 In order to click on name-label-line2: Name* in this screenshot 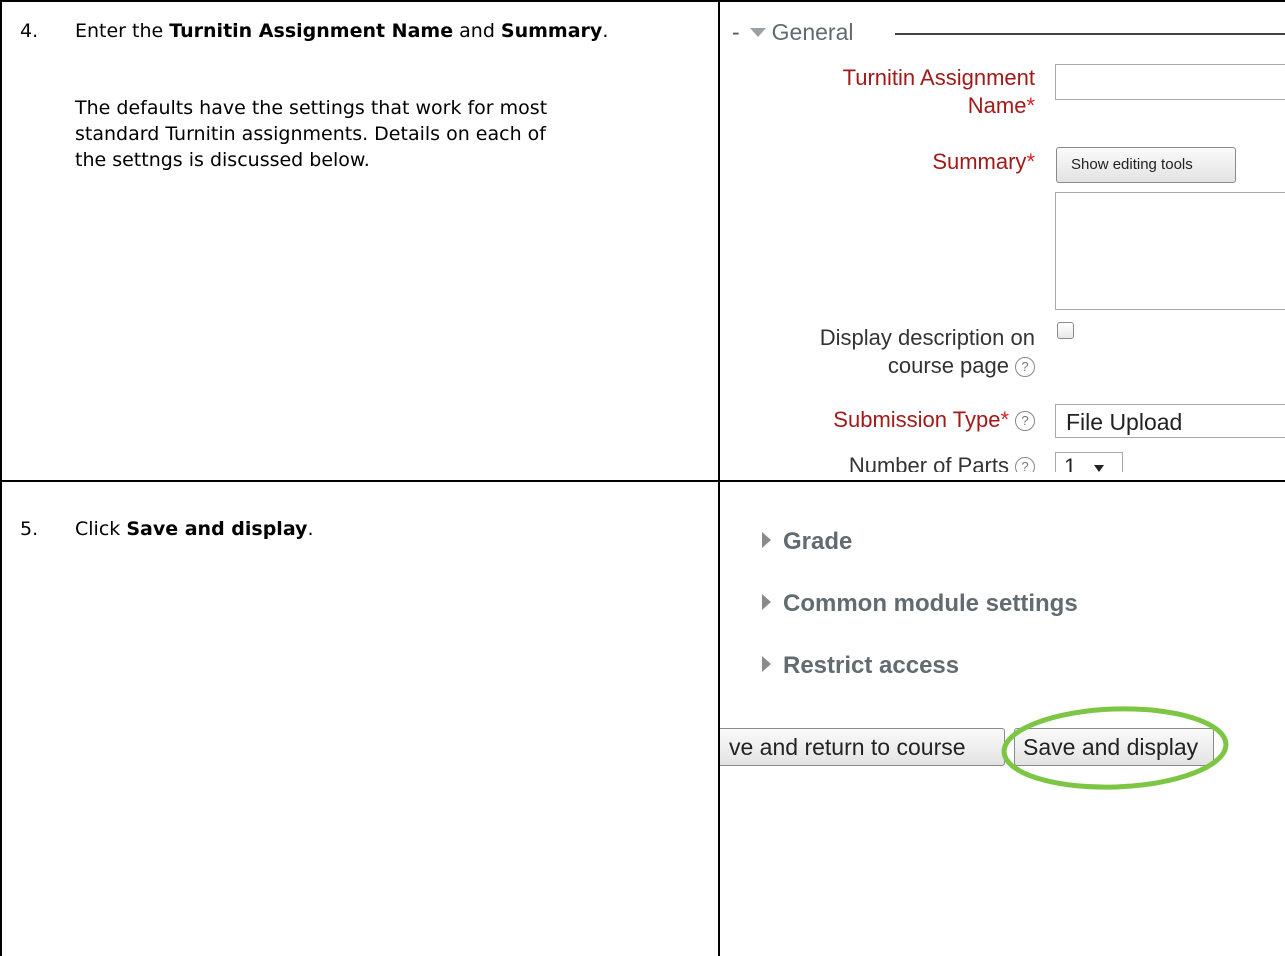, I will do `click(1001, 105)`.